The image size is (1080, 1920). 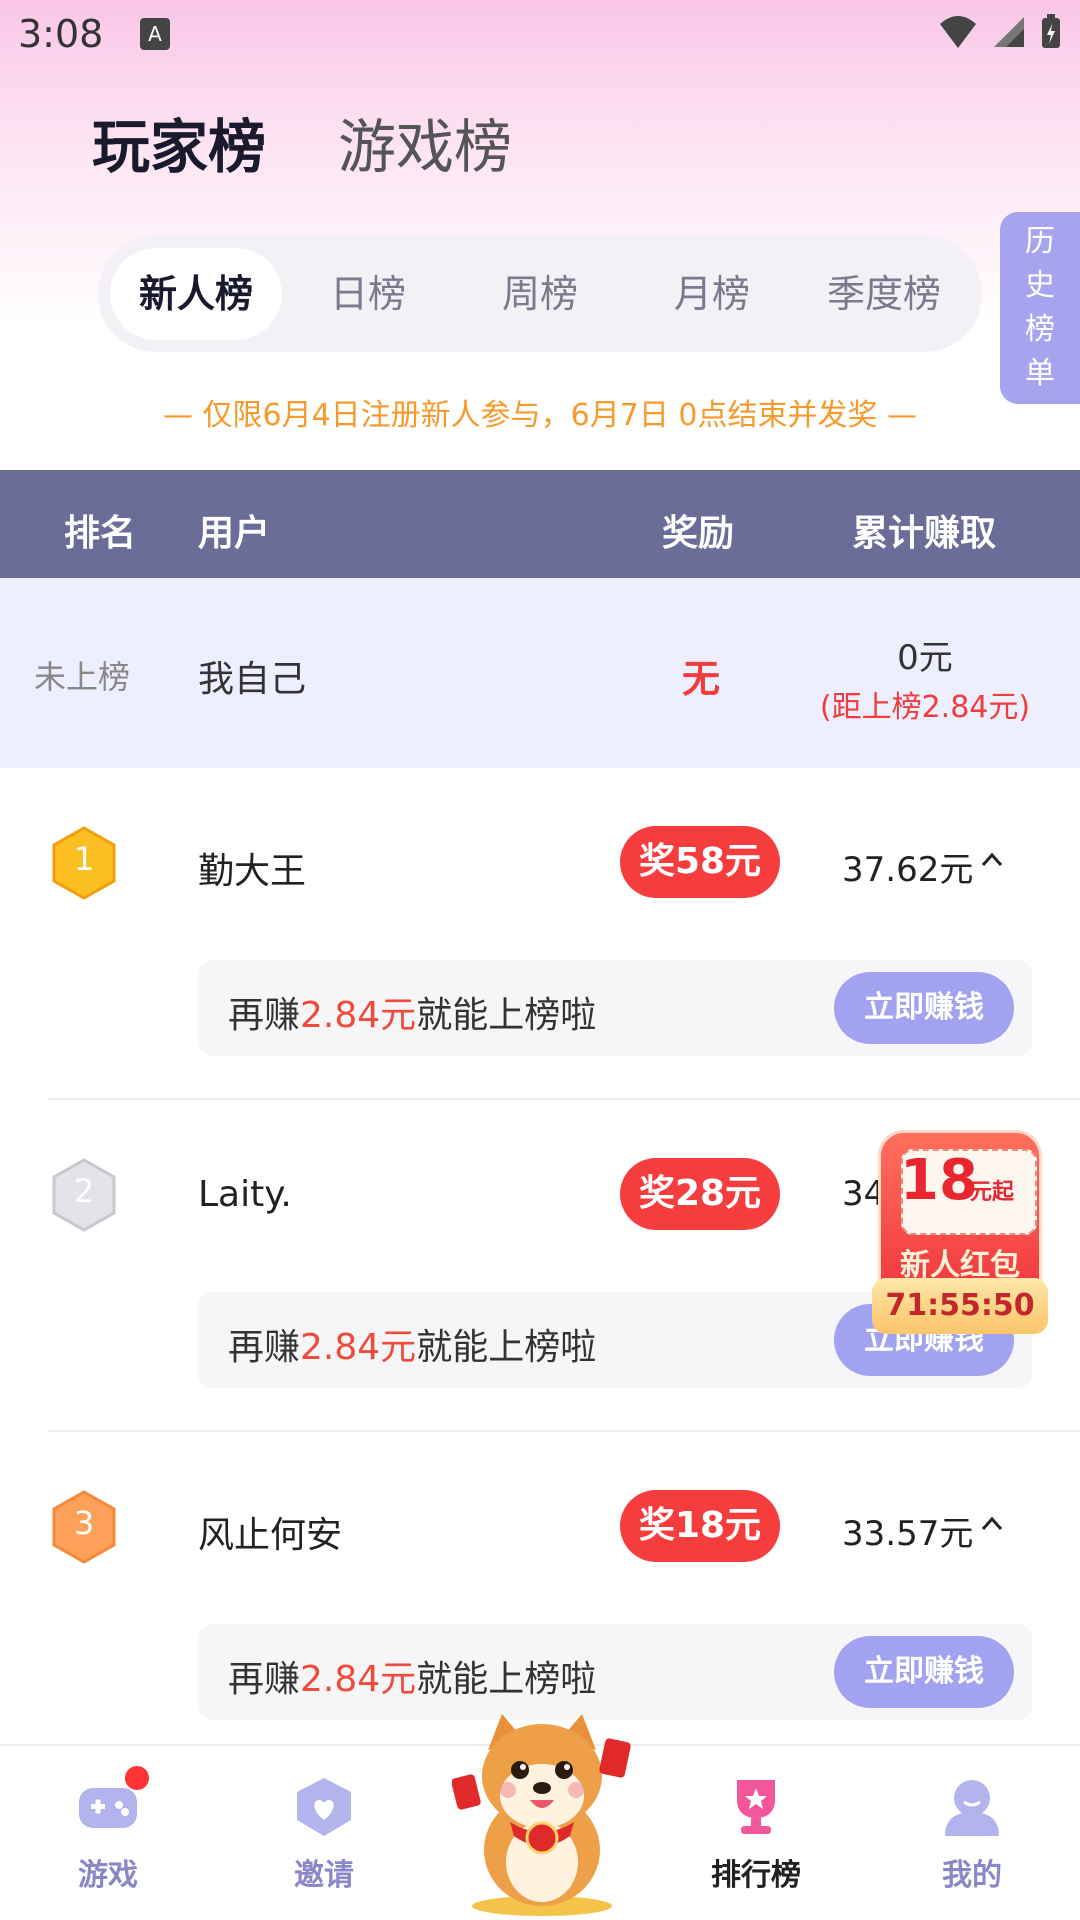 What do you see at coordinates (698, 533) in the screenshot?
I see `header-reward: 奖励` at bounding box center [698, 533].